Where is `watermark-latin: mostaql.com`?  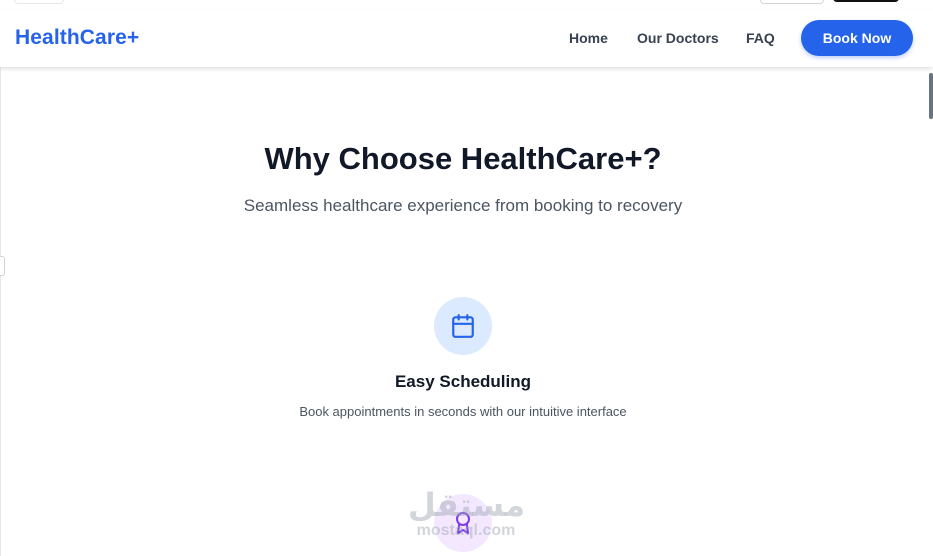 watermark-latin: mostaql.com is located at coordinates (466, 530).